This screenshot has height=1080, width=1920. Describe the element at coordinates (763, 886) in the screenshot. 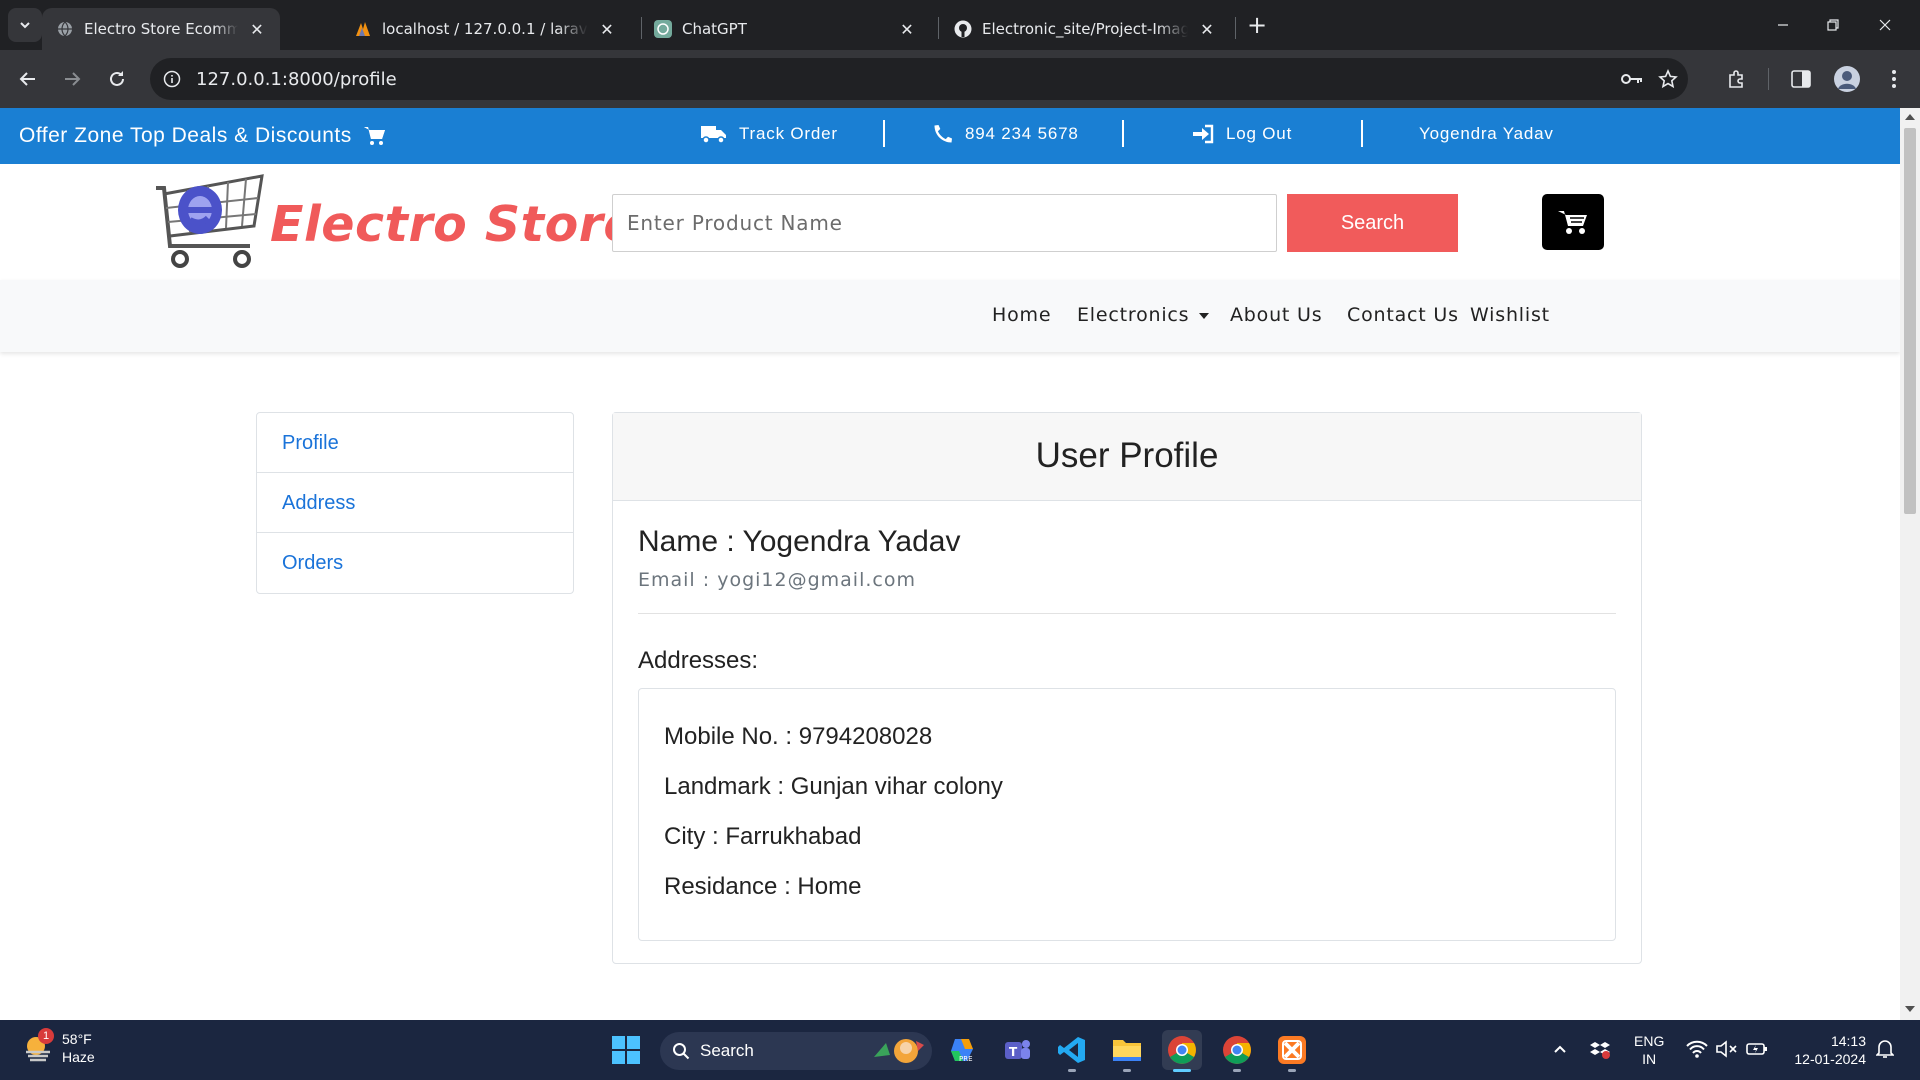

I see `address-residance: Residance : Home` at that location.